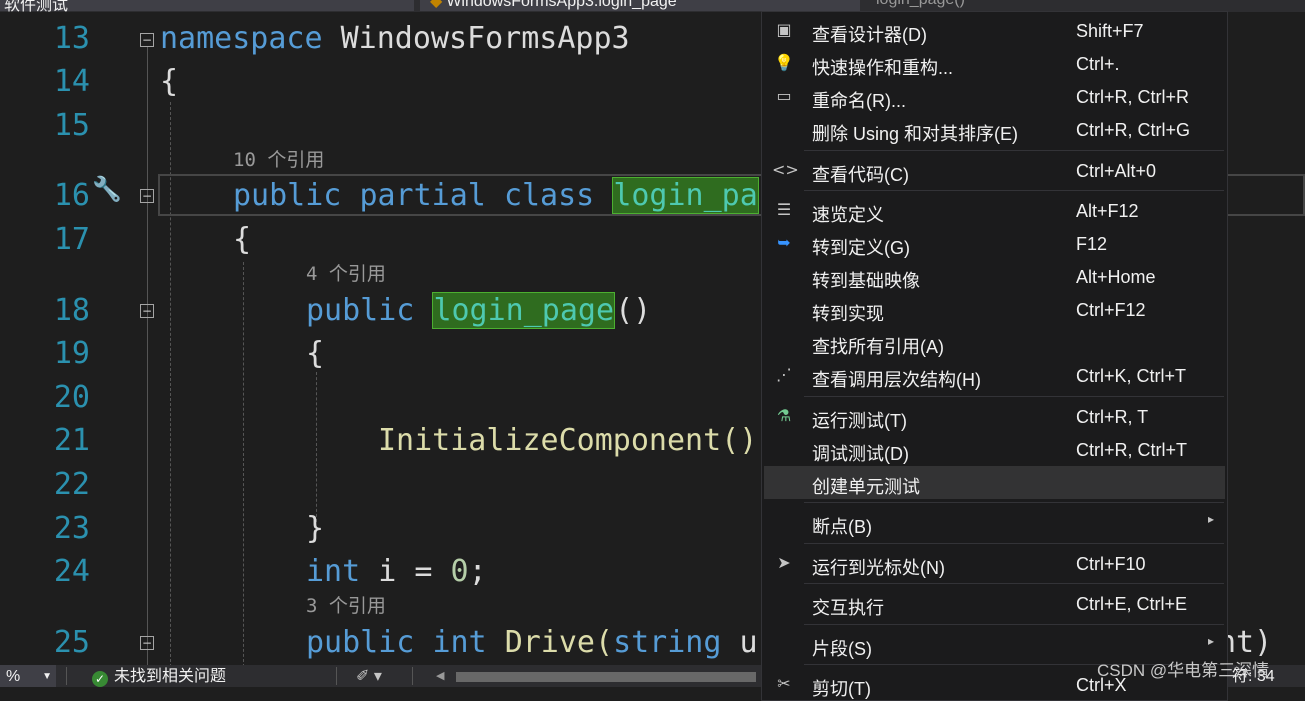  What do you see at coordinates (207, 6) in the screenshot?
I see `tab-software-test: 软件测试` at bounding box center [207, 6].